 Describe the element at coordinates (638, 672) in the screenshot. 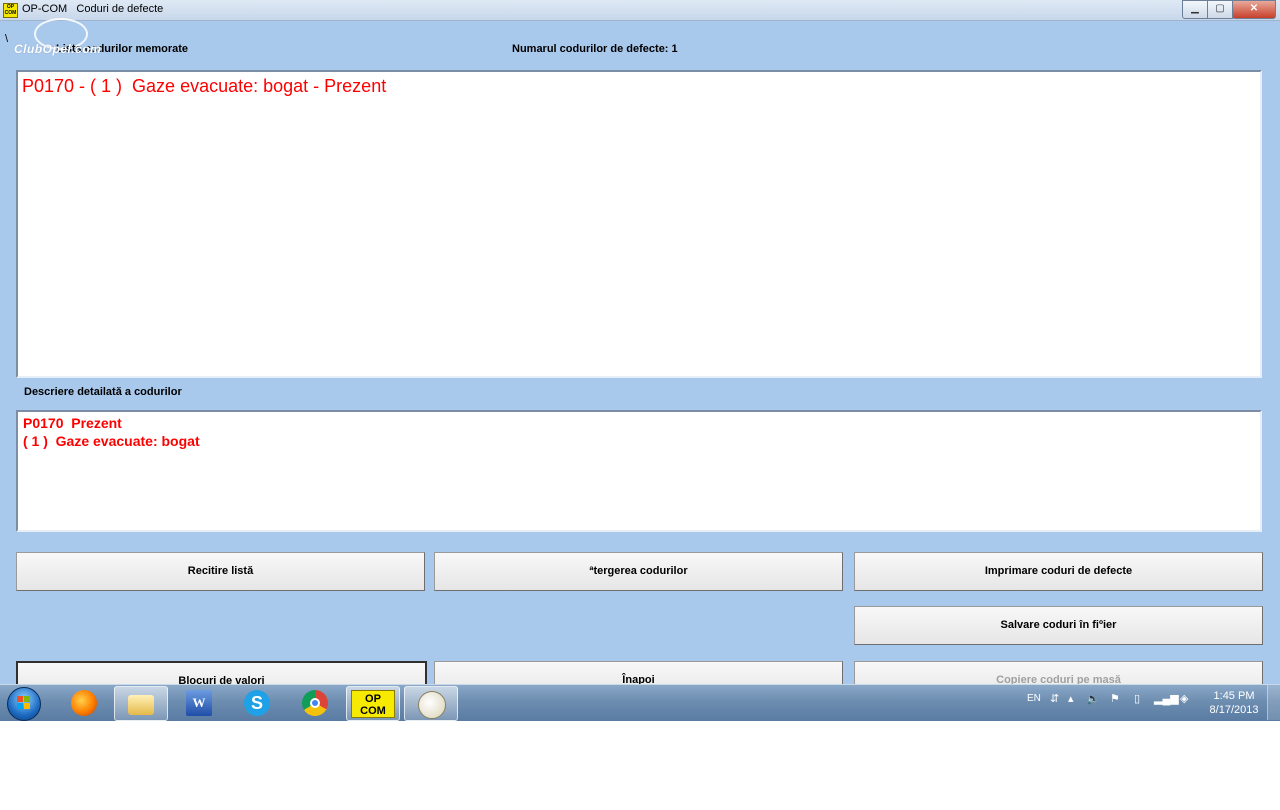

I see `back-button: Înapoi` at that location.